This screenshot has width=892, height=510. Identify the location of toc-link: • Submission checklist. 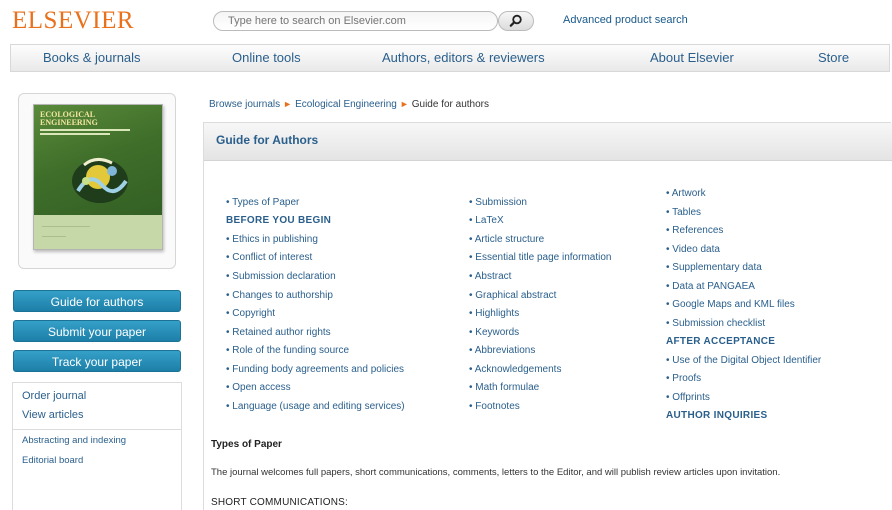
(715, 323).